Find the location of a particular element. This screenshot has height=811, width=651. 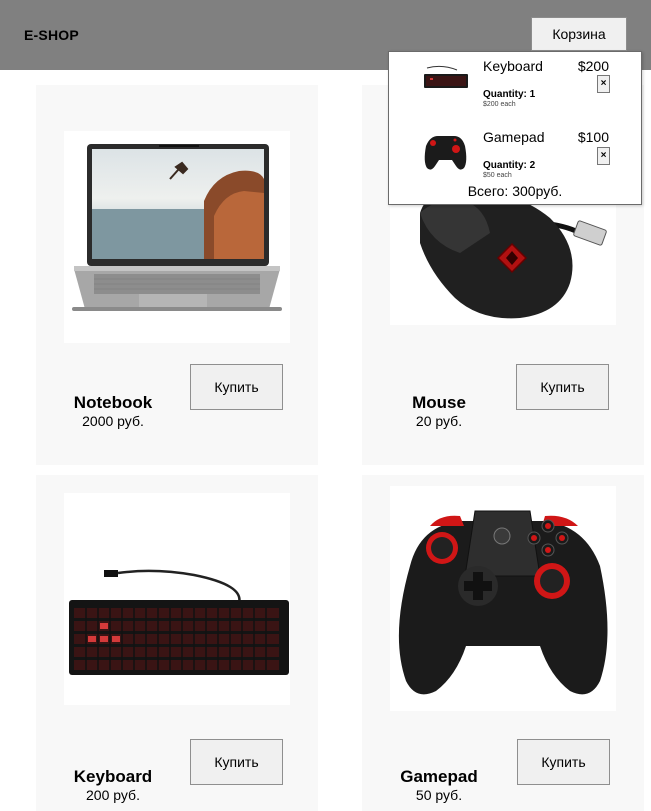

cart-item-unit-price: $200 each is located at coordinates (499, 104).